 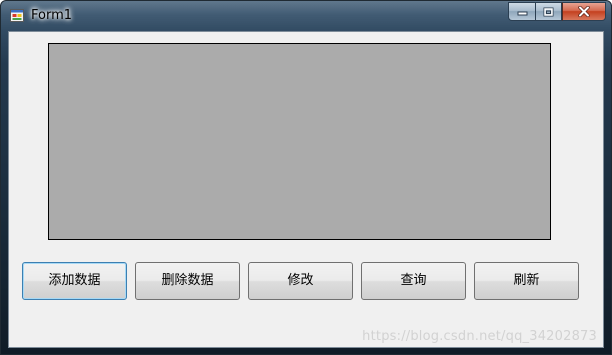 I want to click on maximize-button, so click(x=548, y=11).